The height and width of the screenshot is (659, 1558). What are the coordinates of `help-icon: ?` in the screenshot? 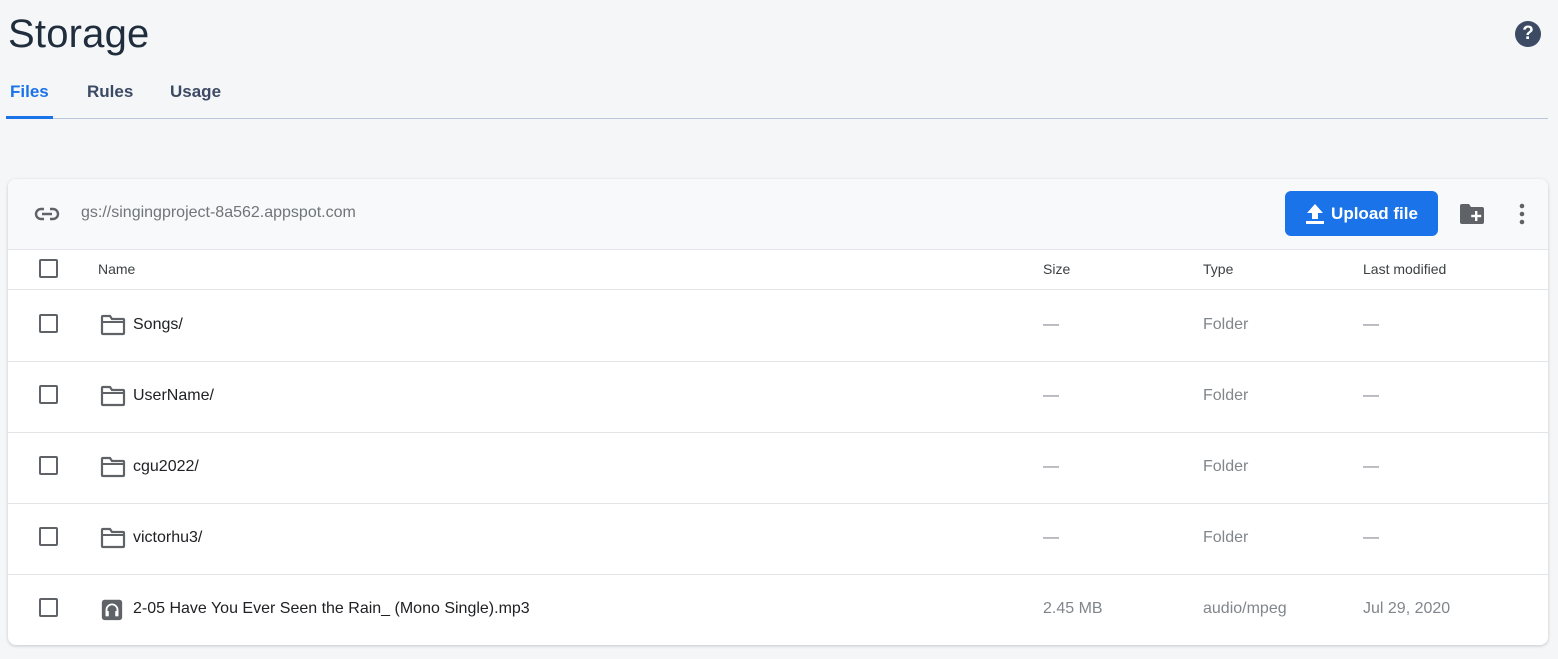 It's located at (1528, 34).